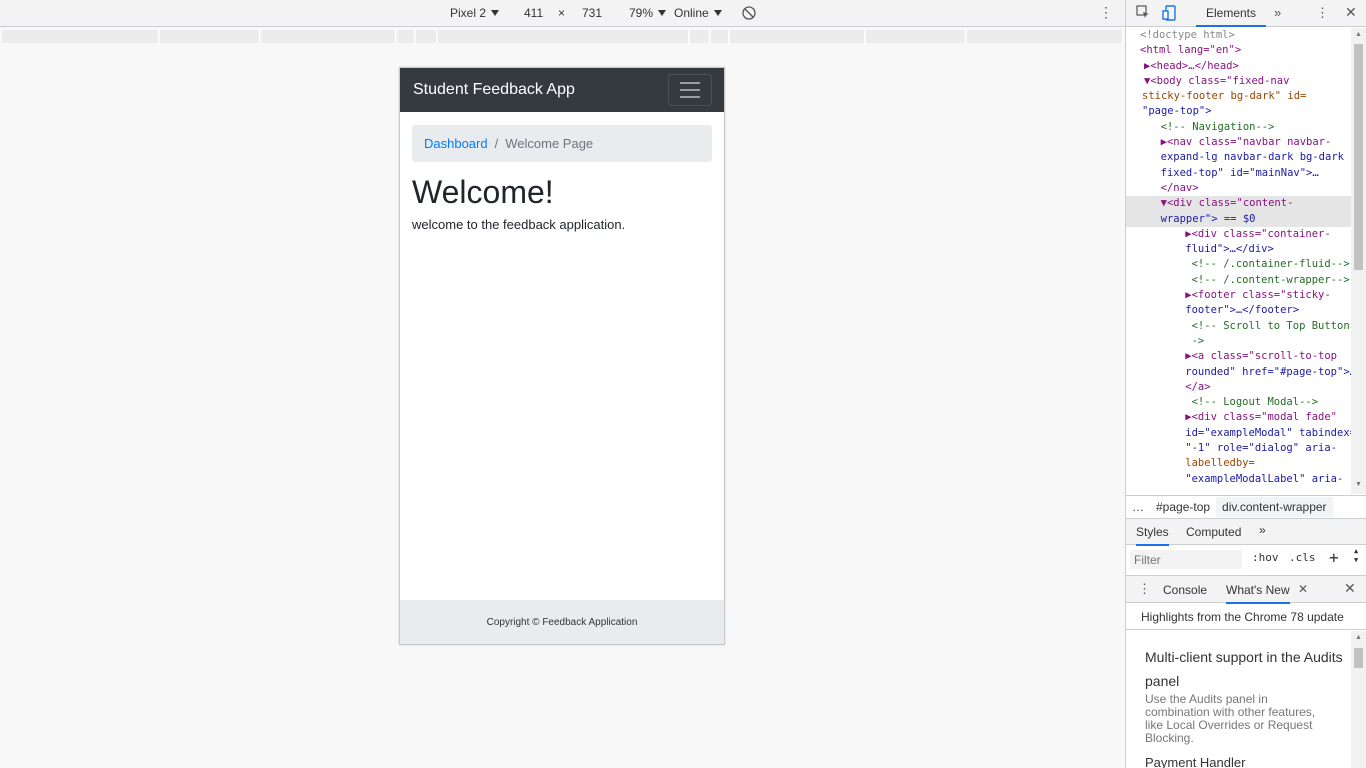 The image size is (1366, 768). I want to click on code-line: <!-- Logout Modal-->, so click(1238, 402).